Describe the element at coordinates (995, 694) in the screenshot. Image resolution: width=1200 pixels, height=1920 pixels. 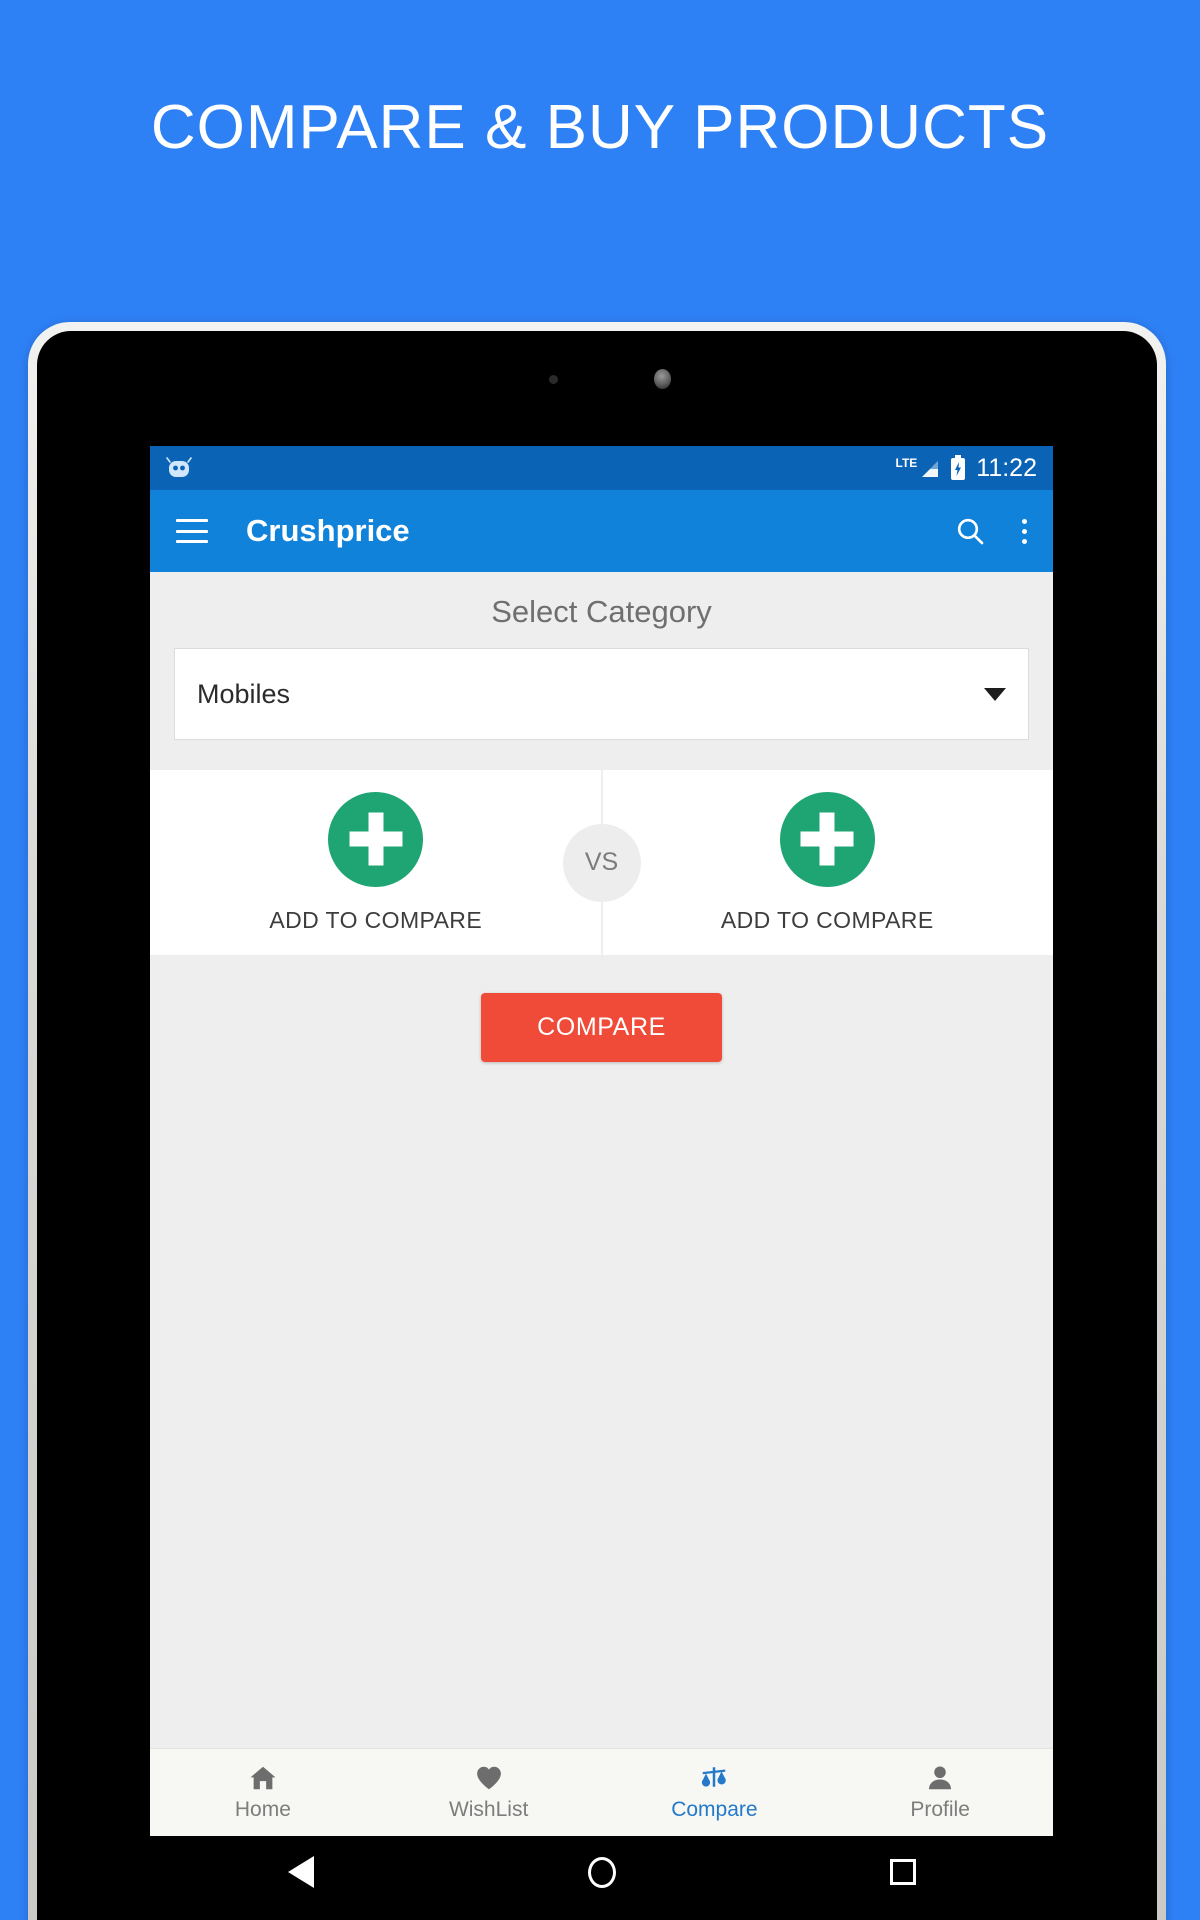
I see `chevron-down-icon` at that location.